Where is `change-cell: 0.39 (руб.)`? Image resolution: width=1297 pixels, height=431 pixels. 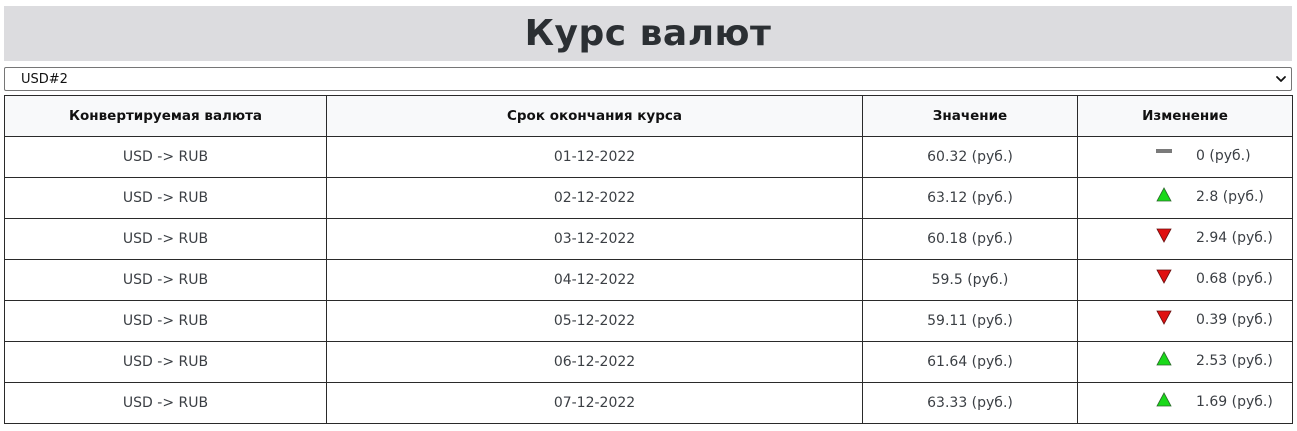
change-cell: 0.39 (руб.) is located at coordinates (1185, 321).